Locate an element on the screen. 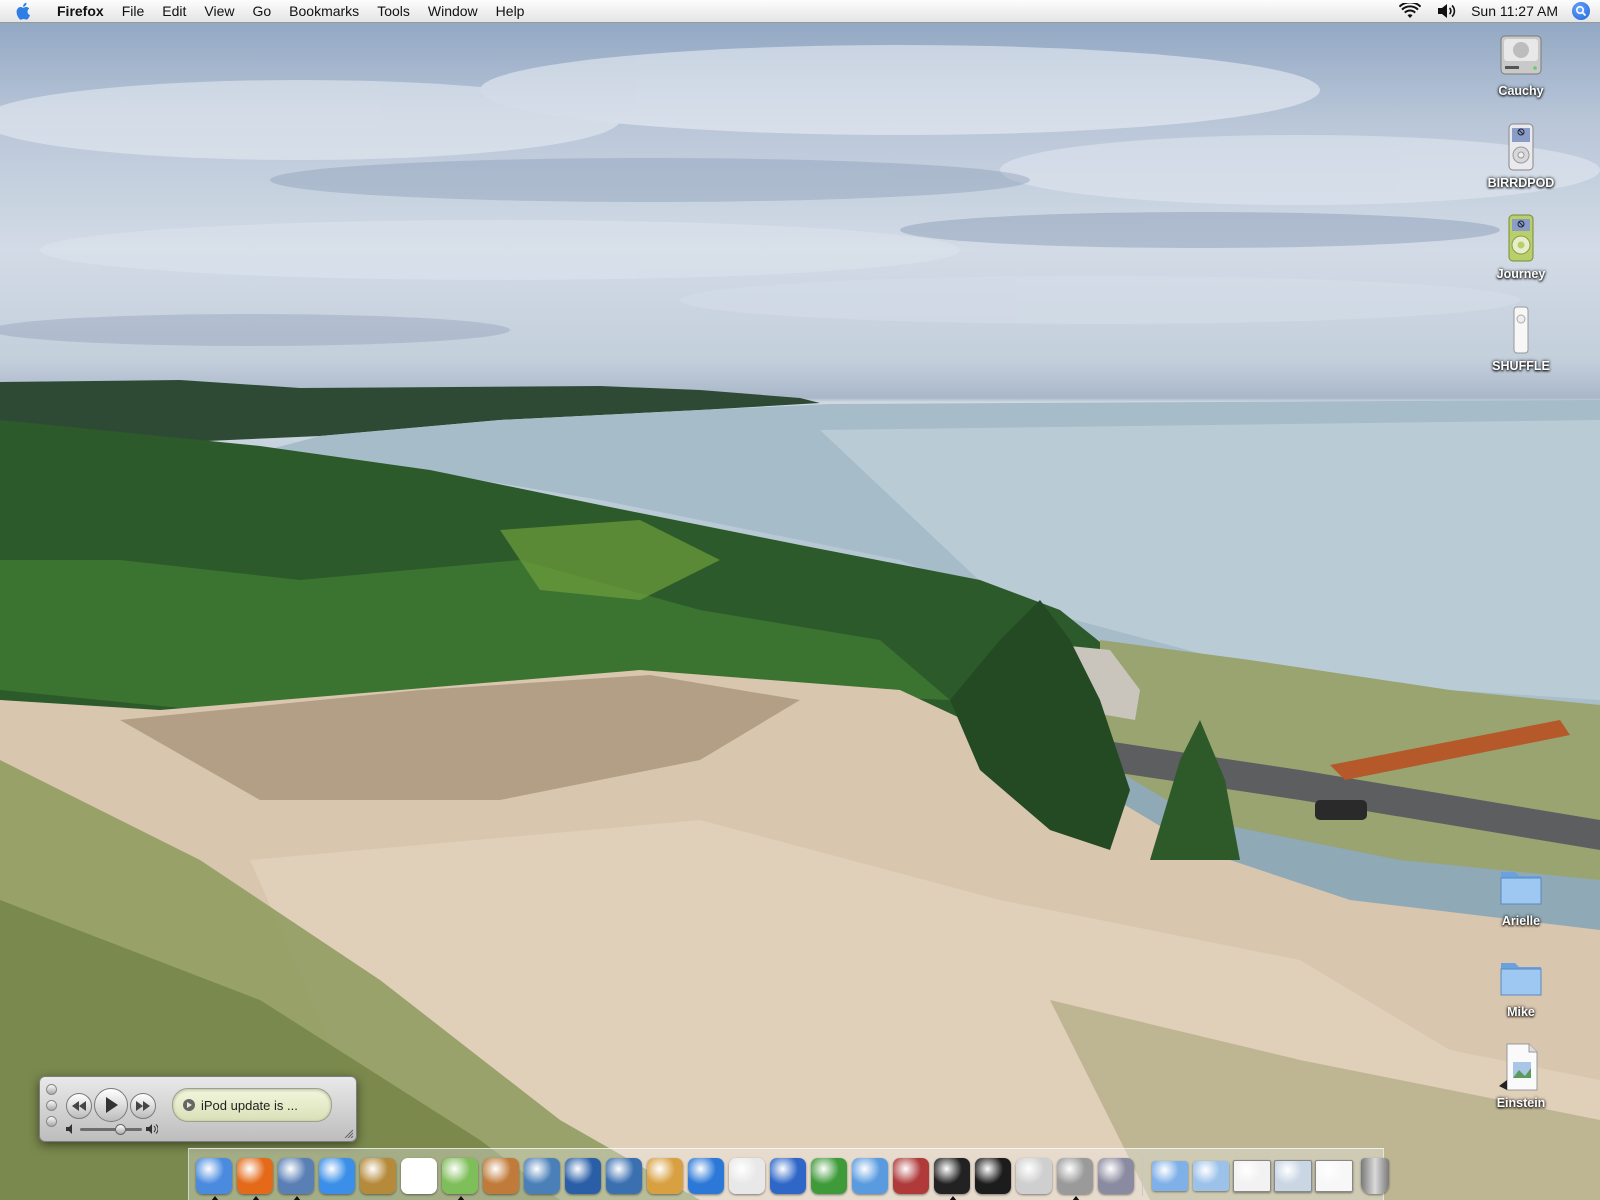 The height and width of the screenshot is (1200, 1600). iphoto-icon is located at coordinates (500, 1176).